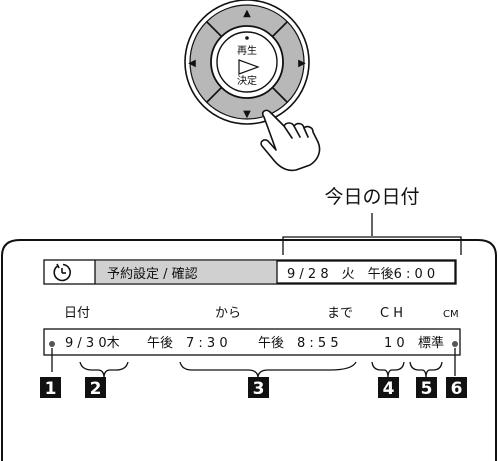  Describe the element at coordinates (302, 63) in the screenshot. I see `arrow-right-icon: ▶` at that location.